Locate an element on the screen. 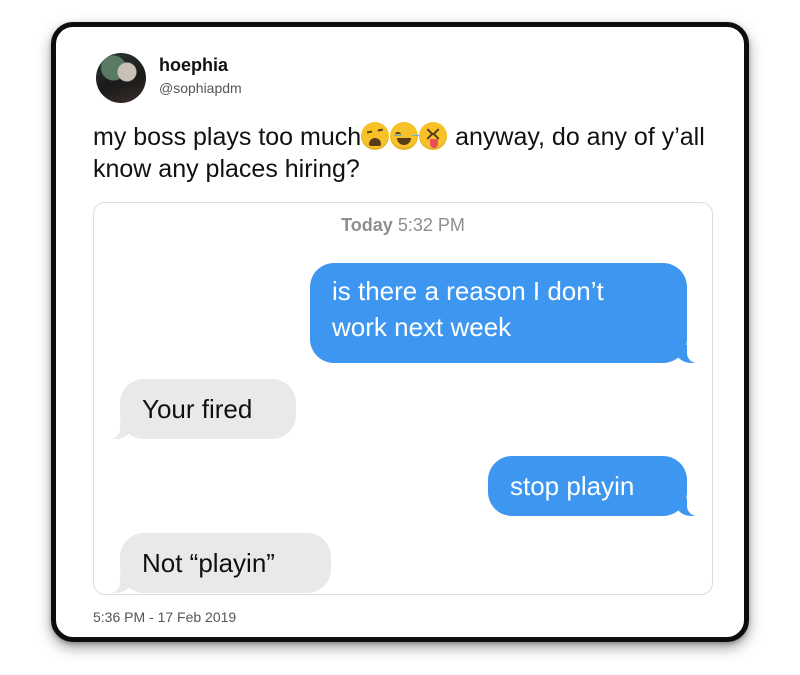 This screenshot has height=675, width=800. message-bubble-received: Your fired is located at coordinates (198, 409).